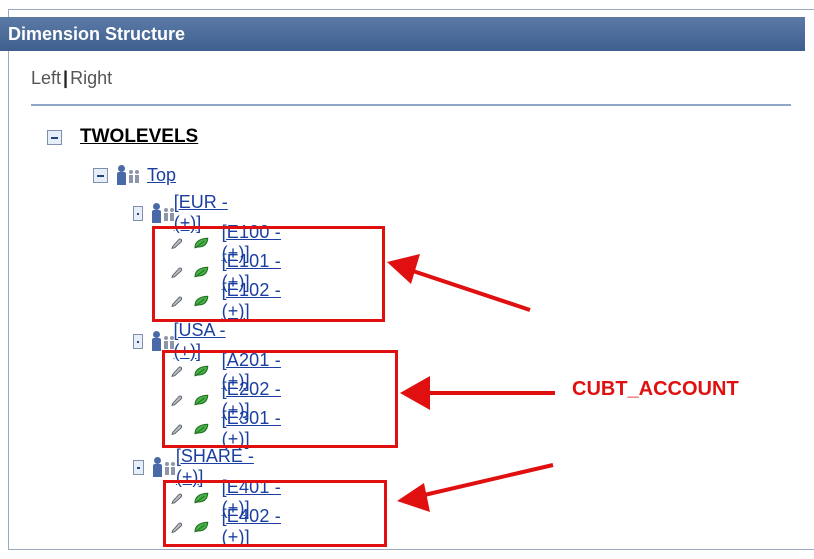  What do you see at coordinates (475, 487) in the screenshot?
I see `arrow-share` at bounding box center [475, 487].